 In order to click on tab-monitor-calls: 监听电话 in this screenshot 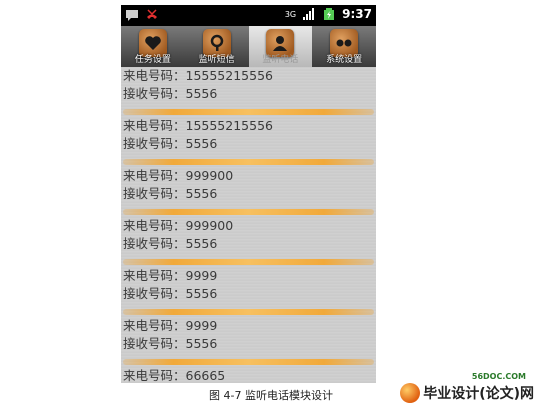, I will do `click(280, 46)`.